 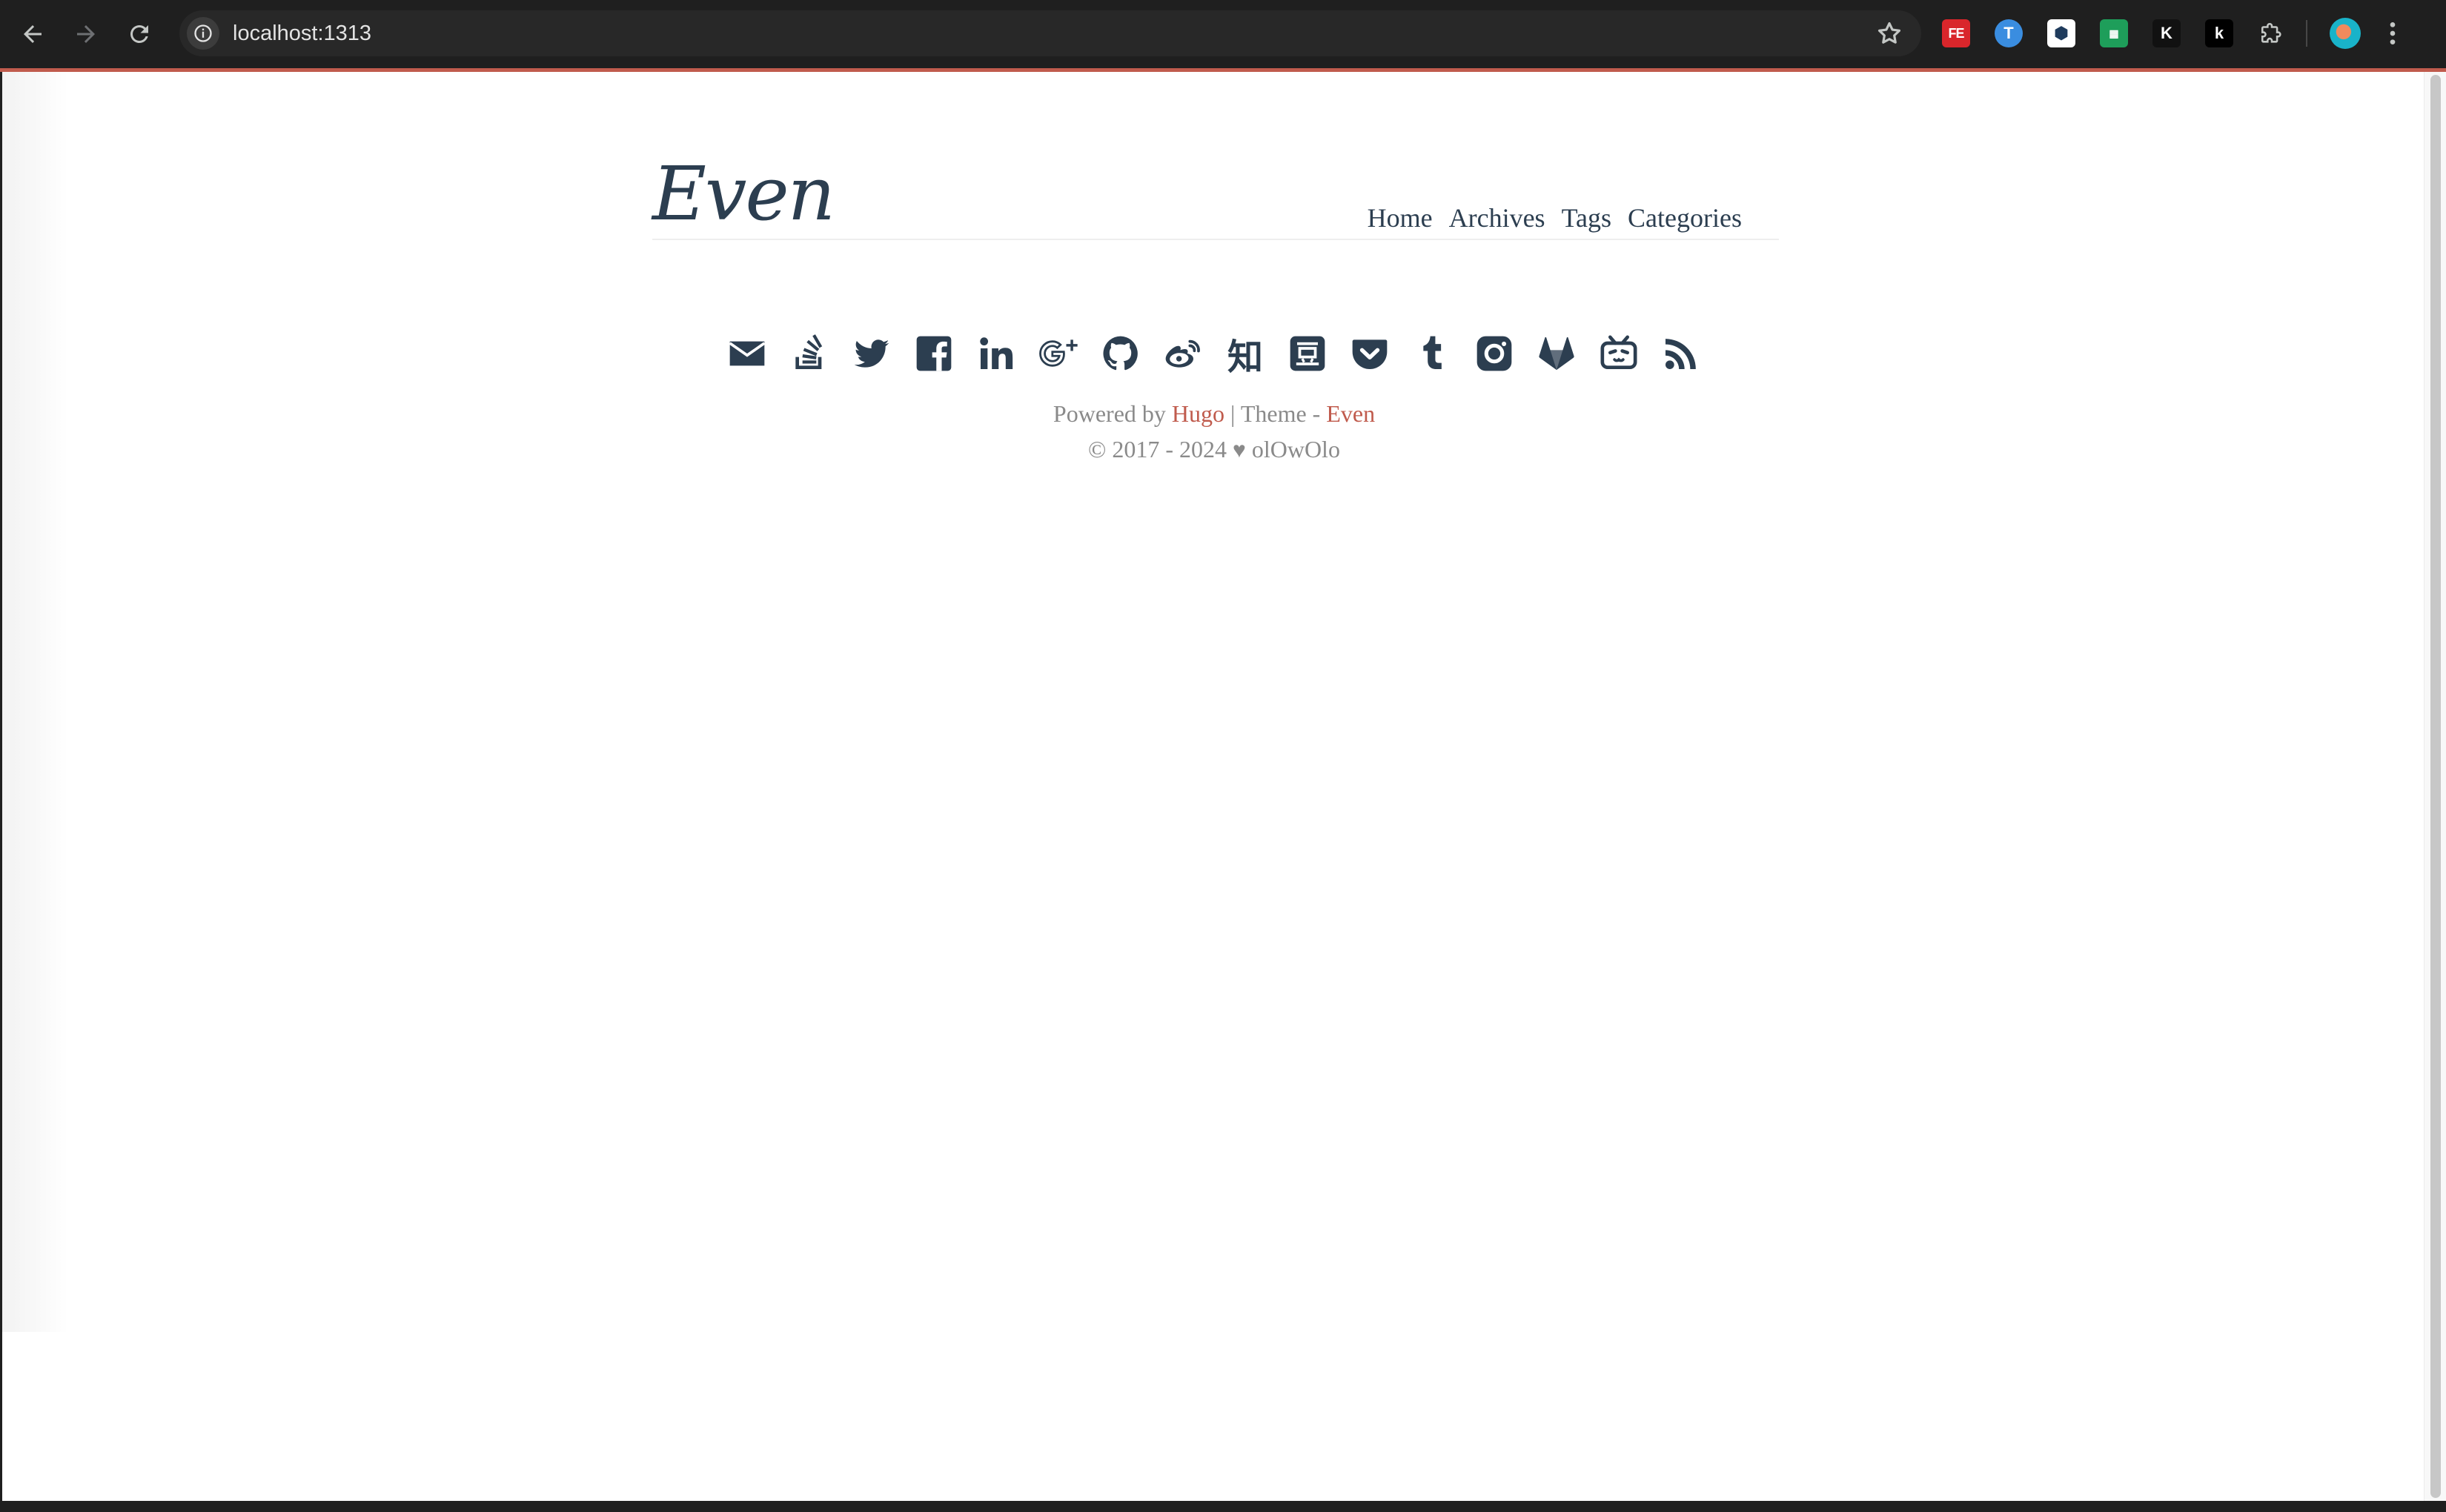 I want to click on weibo-icon, so click(x=1183, y=353).